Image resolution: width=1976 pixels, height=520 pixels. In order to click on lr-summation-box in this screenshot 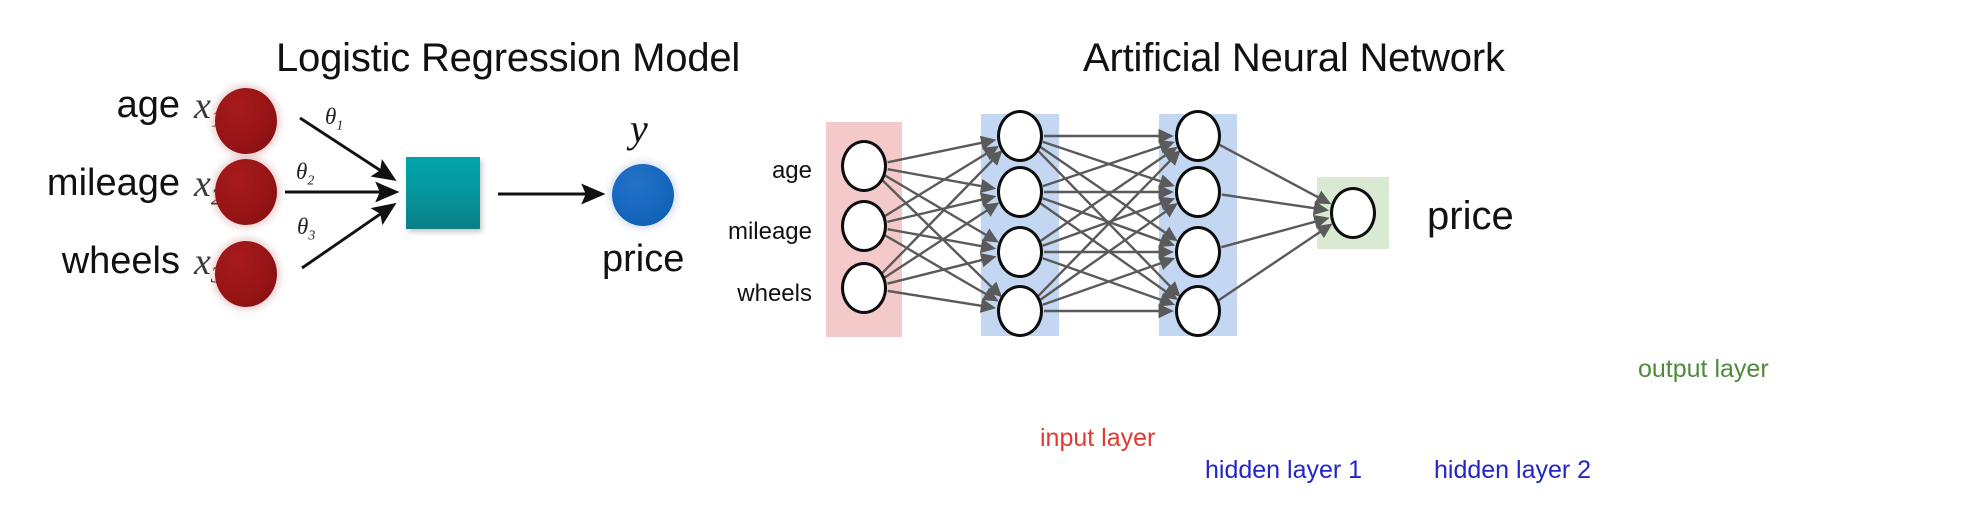, I will do `click(443, 193)`.